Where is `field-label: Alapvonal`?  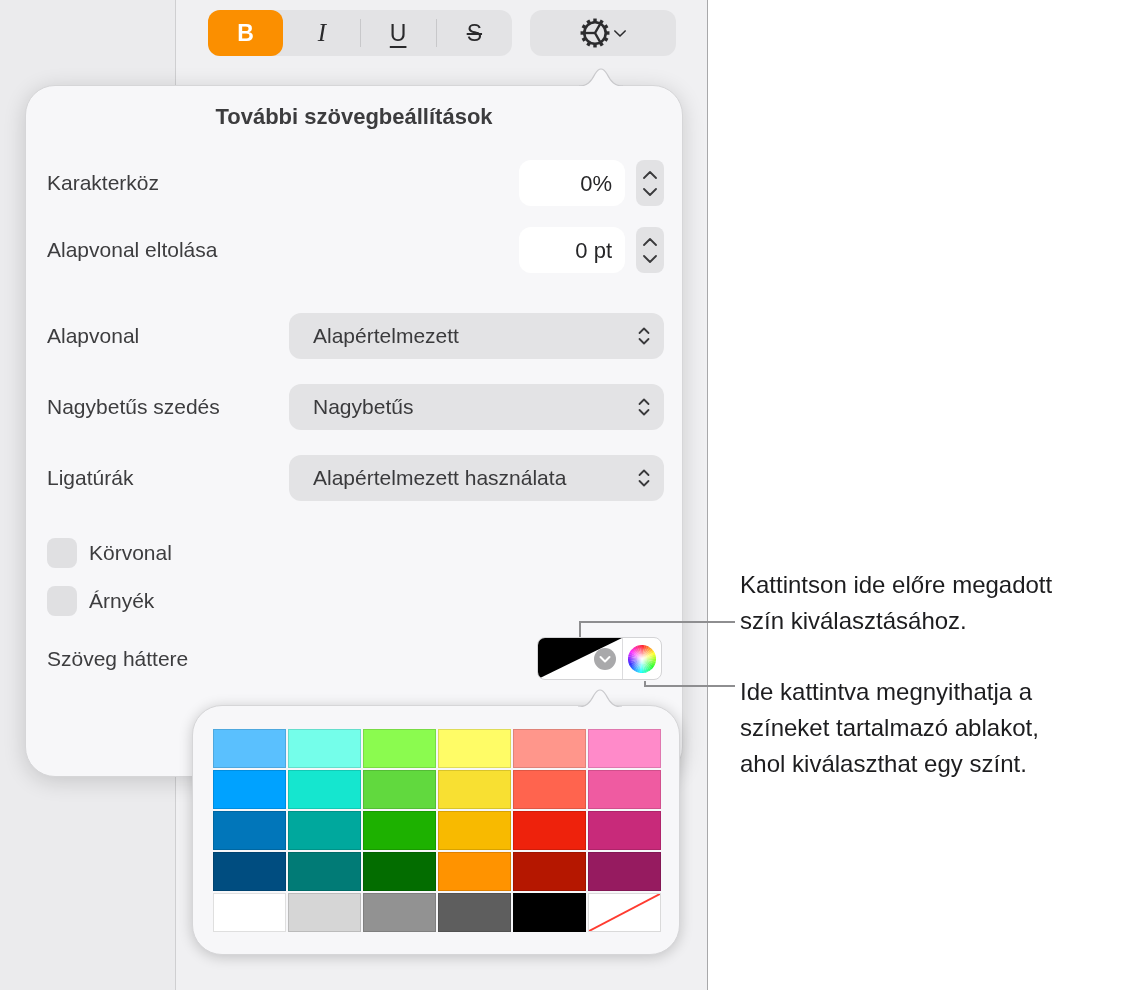
field-label: Alapvonal is located at coordinates (93, 336).